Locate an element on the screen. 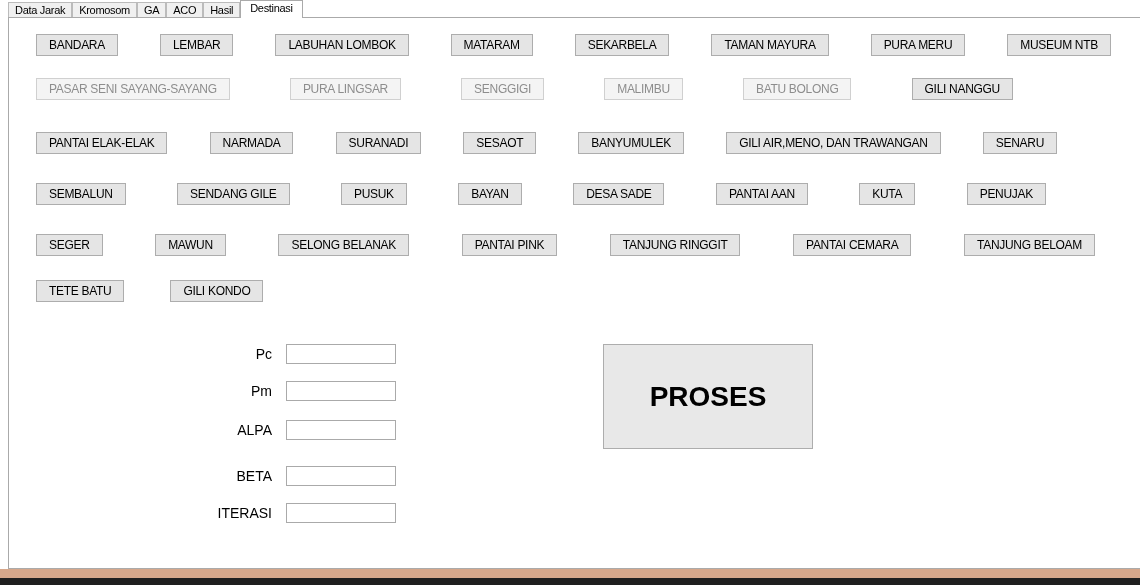 This screenshot has height=585, width=1140. destination-button: SURANADI is located at coordinates (378, 143).